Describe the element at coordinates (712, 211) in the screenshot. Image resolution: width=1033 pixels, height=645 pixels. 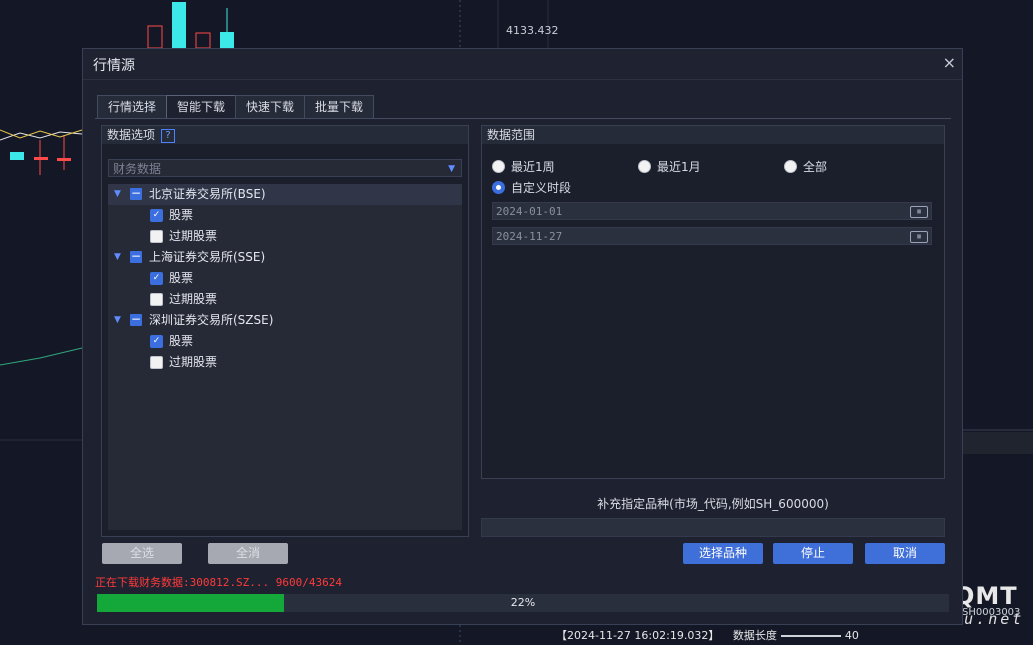
I see `start-date-field: 2024-01-01 ▦` at that location.